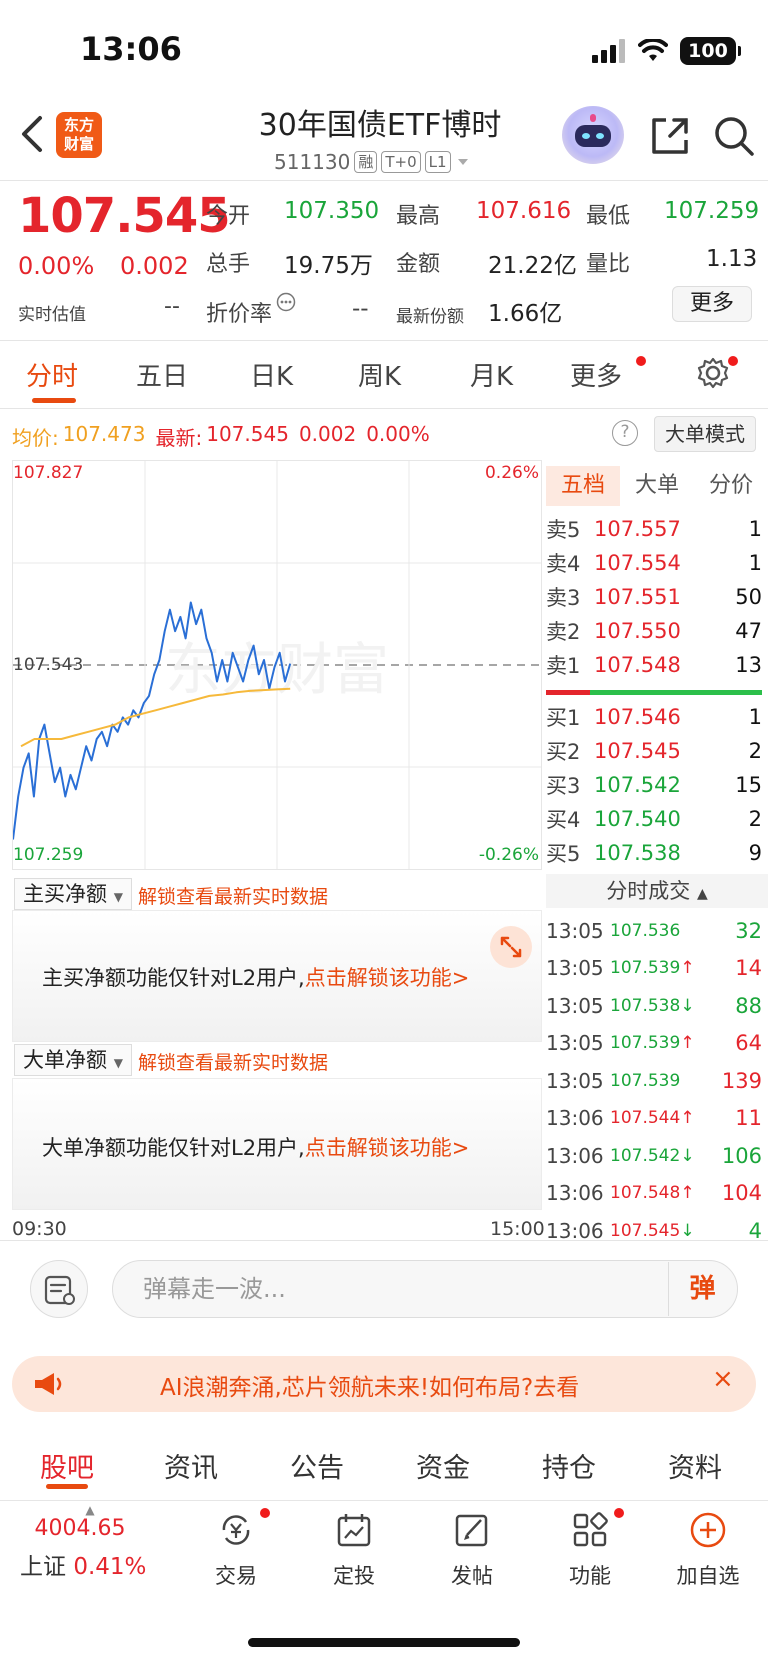  Describe the element at coordinates (472, 1576) in the screenshot. I see `post-label: 发帖` at that location.